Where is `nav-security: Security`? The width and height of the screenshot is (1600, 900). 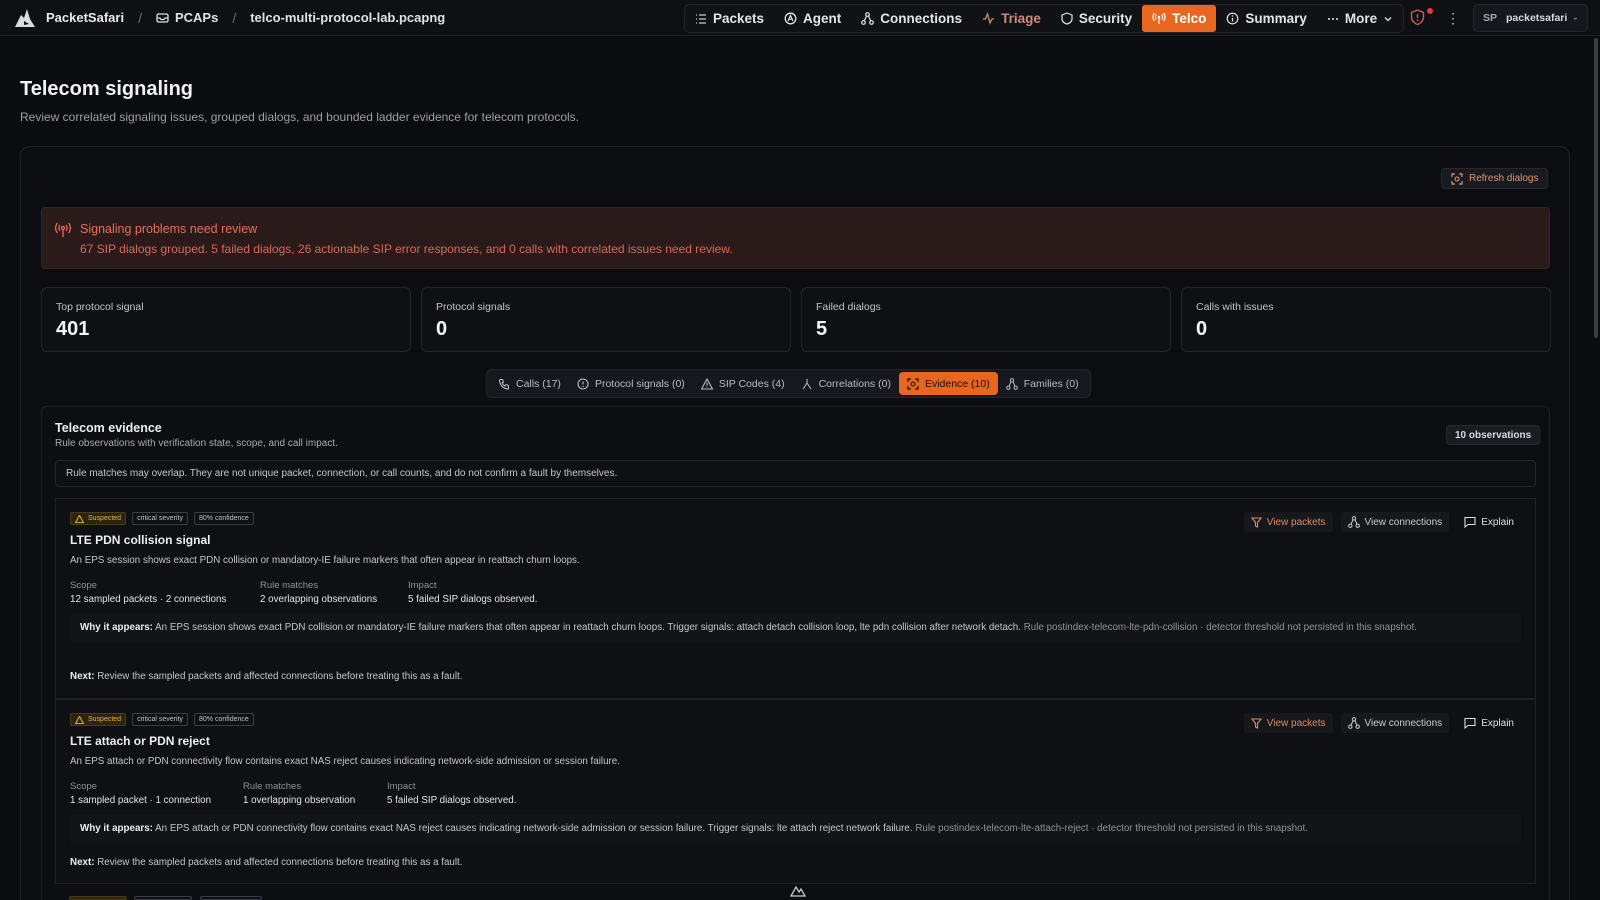 nav-security: Security is located at coordinates (1096, 18).